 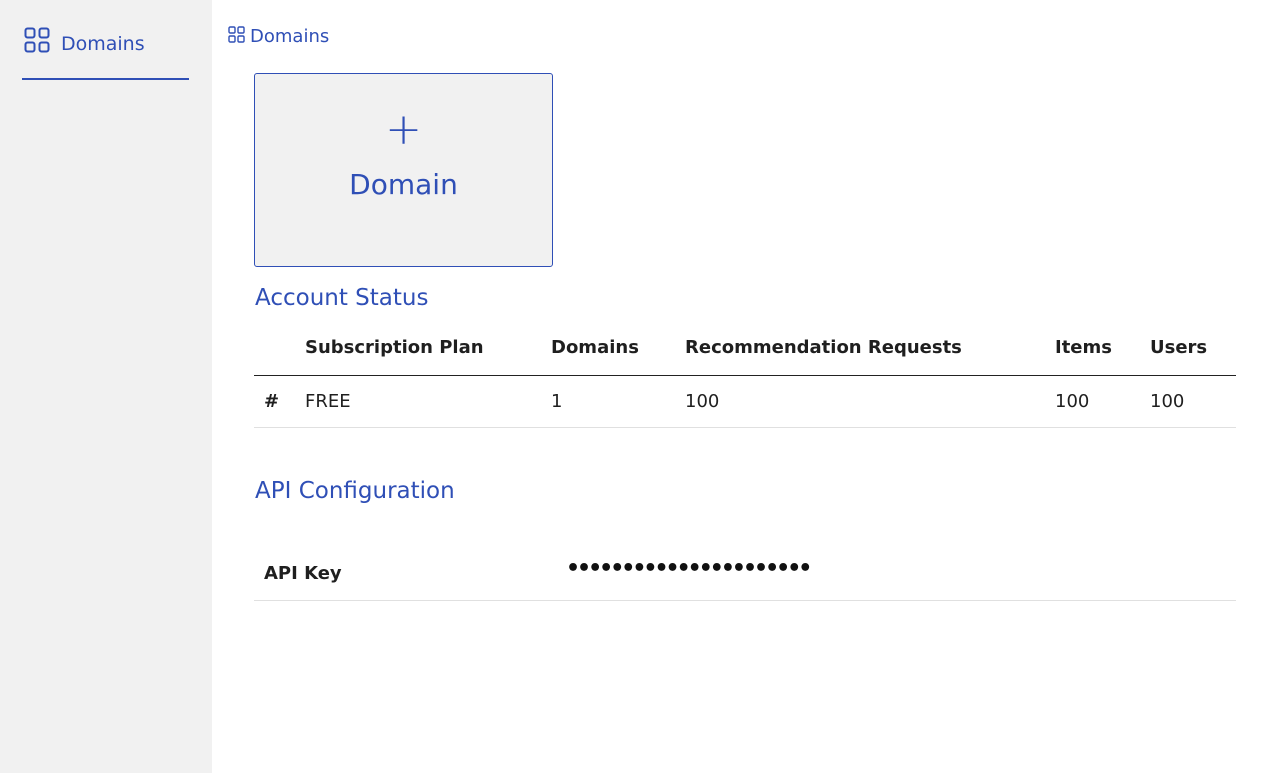 What do you see at coordinates (342, 298) in the screenshot?
I see `account-status-title: Account Status` at bounding box center [342, 298].